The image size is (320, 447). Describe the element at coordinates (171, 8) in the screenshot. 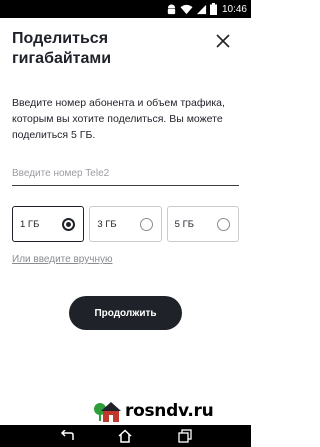

I see `android-icon` at that location.